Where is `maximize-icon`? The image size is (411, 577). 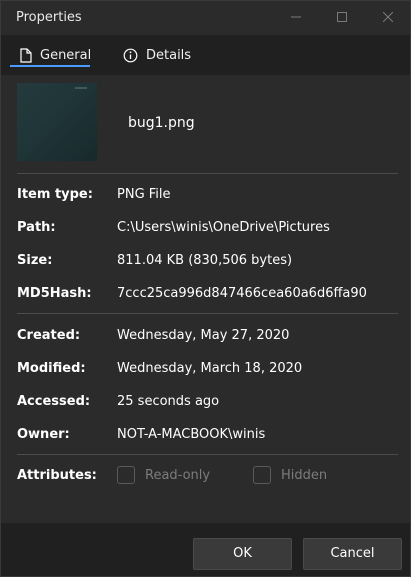 maximize-icon is located at coordinates (342, 17).